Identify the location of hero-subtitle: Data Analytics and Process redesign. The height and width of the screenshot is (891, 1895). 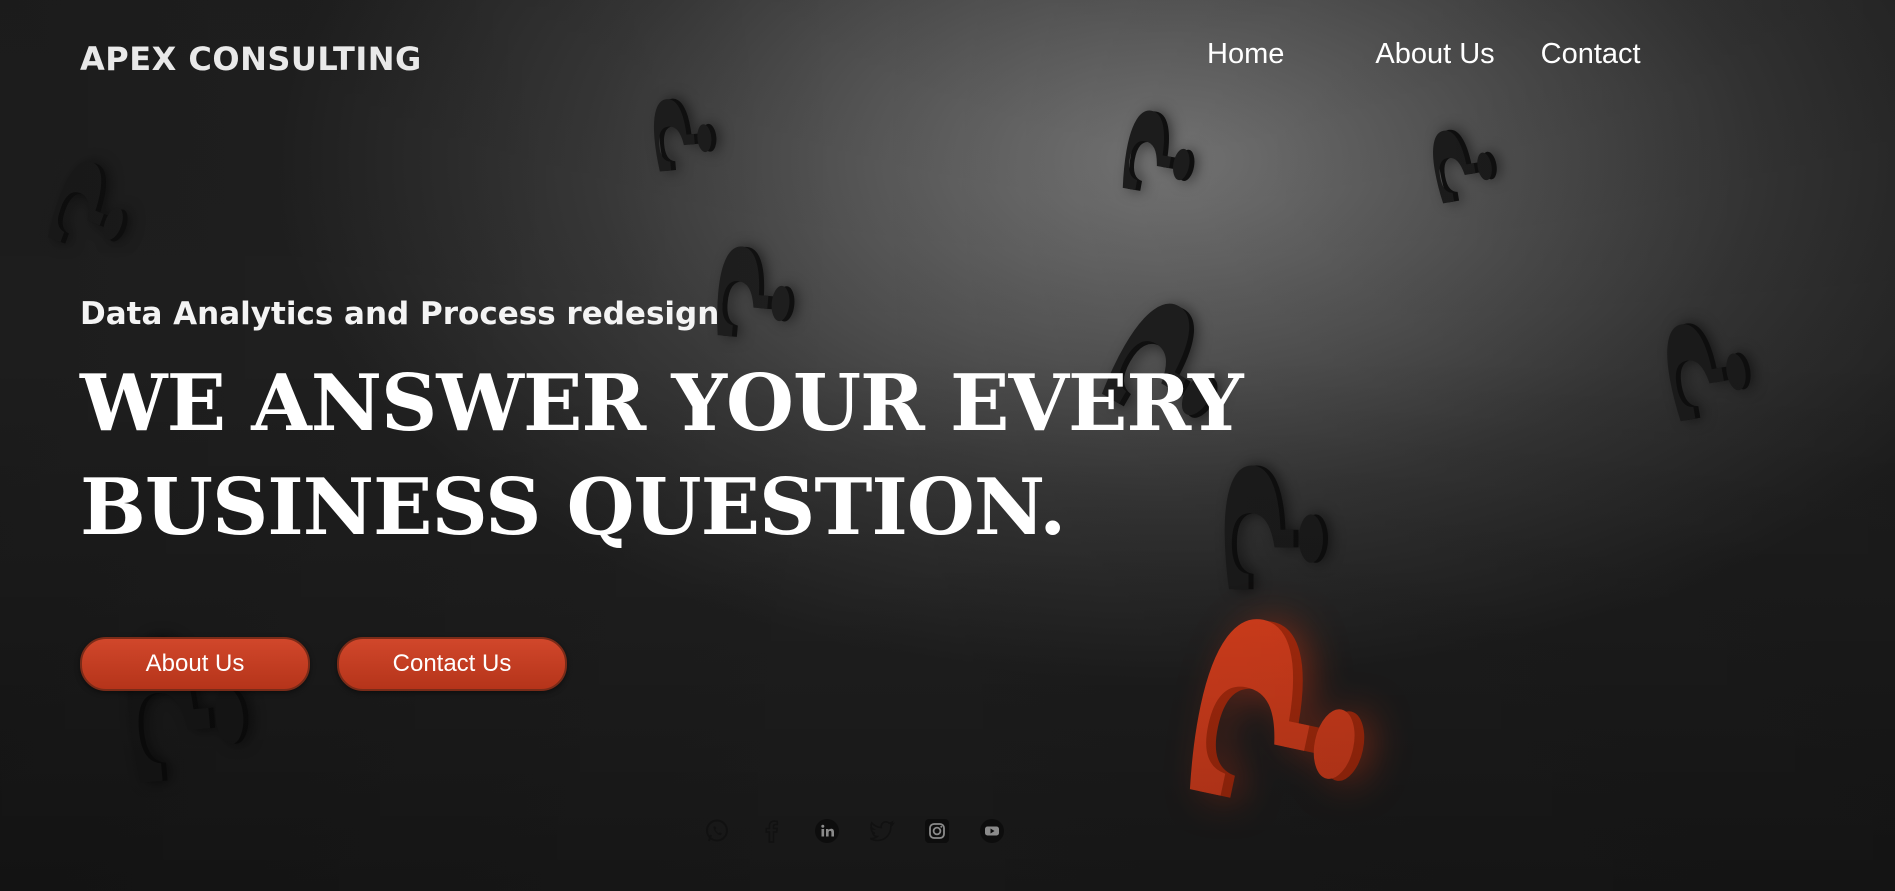
(400, 314).